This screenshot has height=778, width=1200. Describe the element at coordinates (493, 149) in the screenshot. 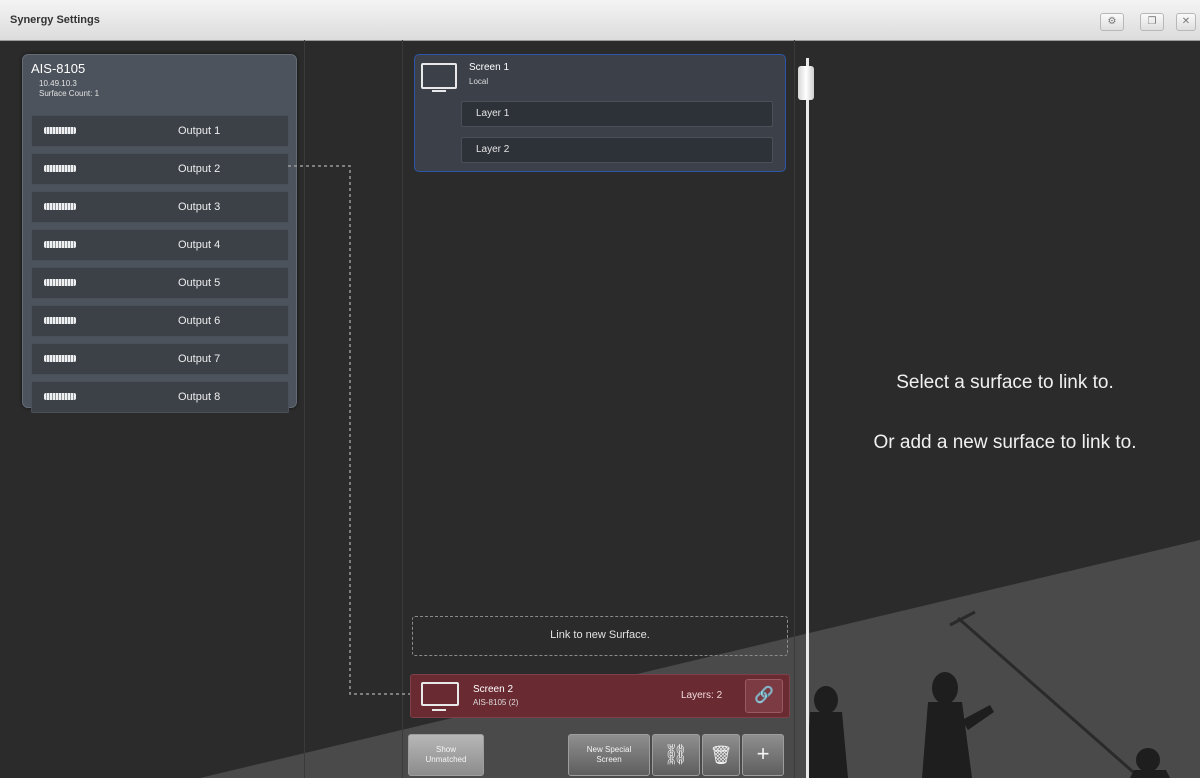

I see `layer-label: Layer 2` at that location.